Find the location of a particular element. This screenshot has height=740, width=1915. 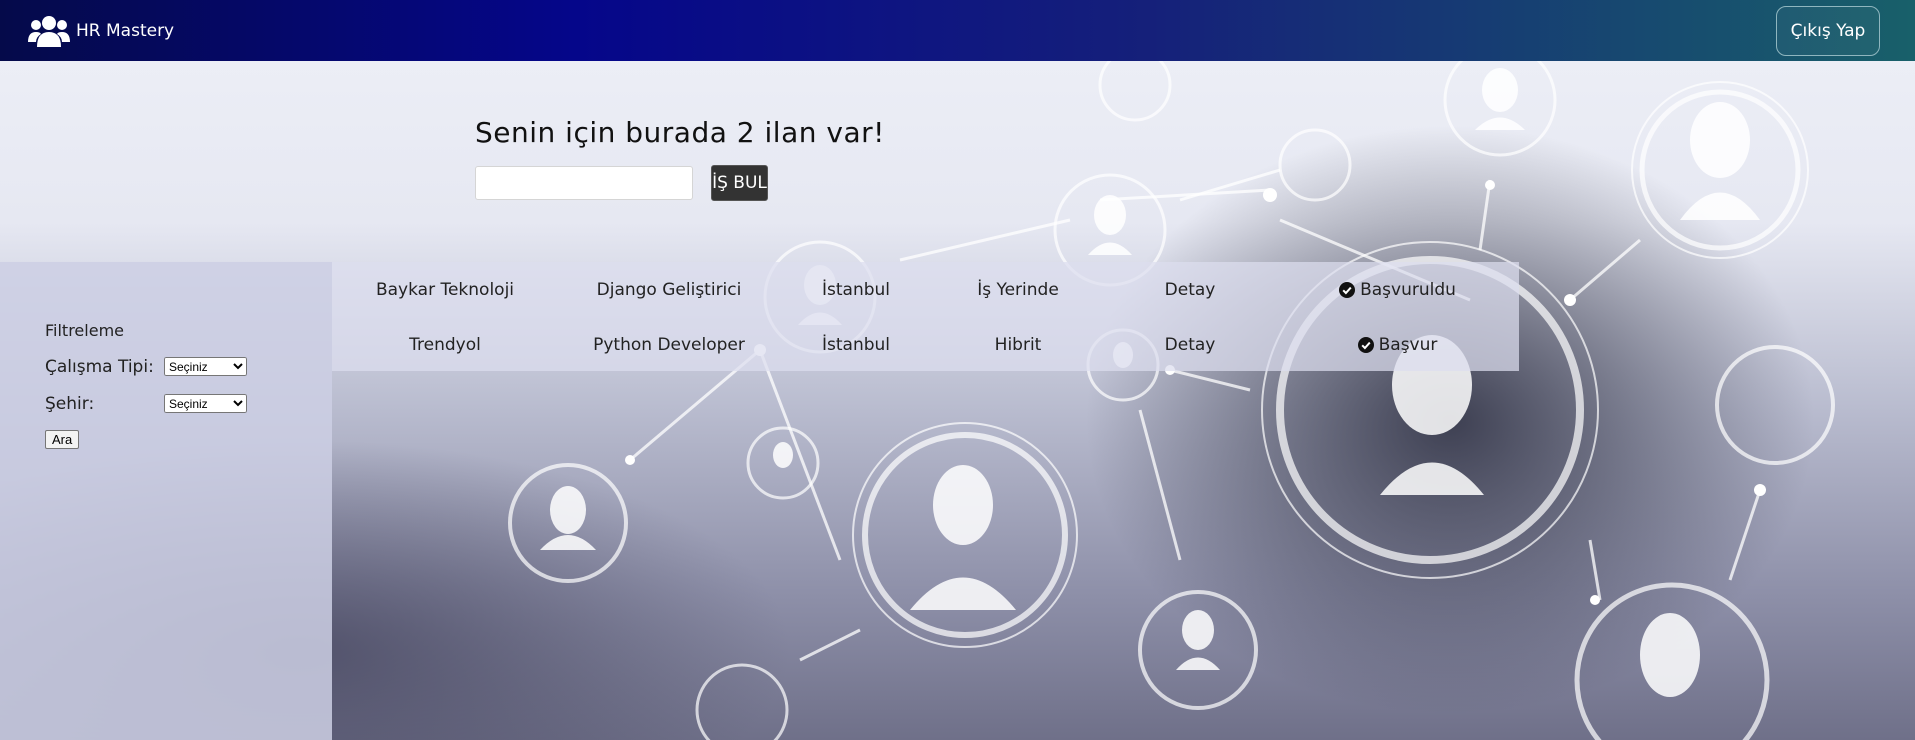

job-applied-button: Başvuruldu is located at coordinates (1397, 289).